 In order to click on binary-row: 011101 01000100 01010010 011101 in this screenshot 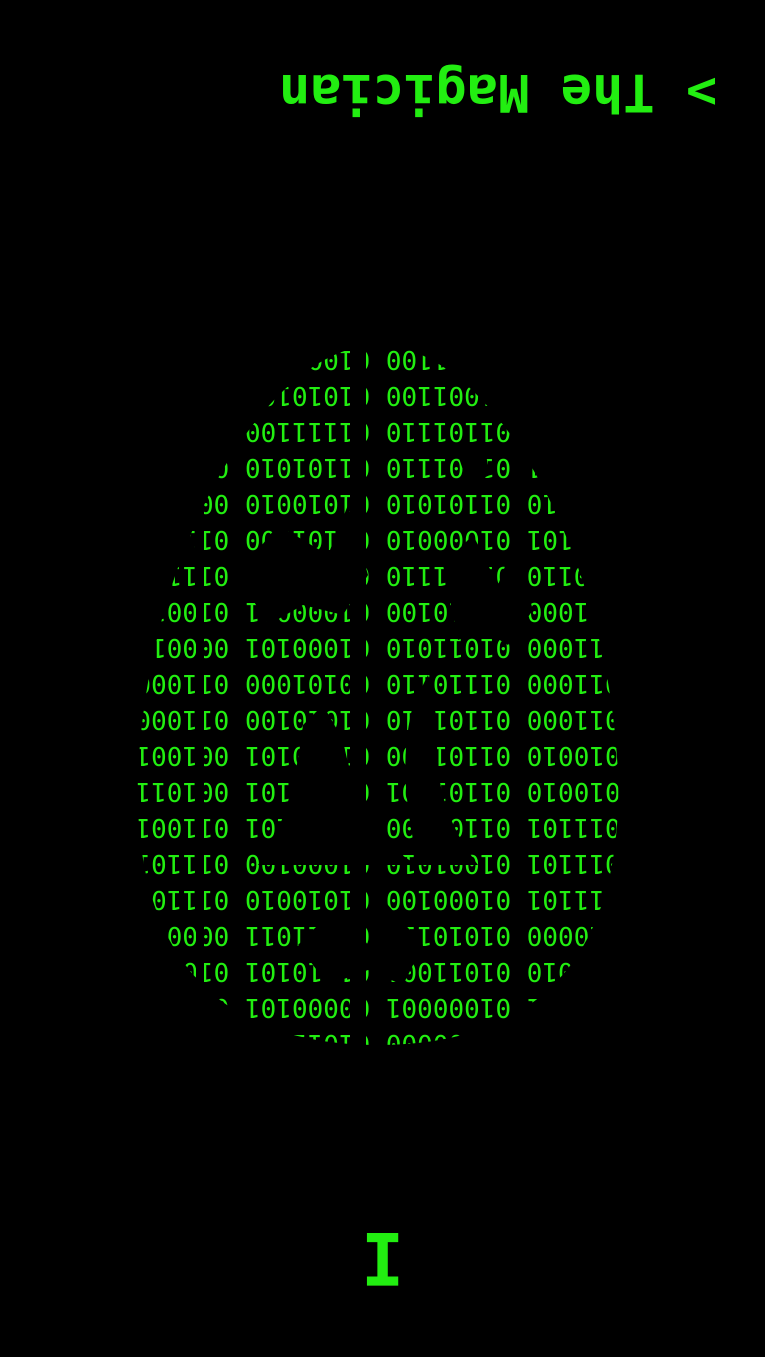, I will do `click(377, 899)`.